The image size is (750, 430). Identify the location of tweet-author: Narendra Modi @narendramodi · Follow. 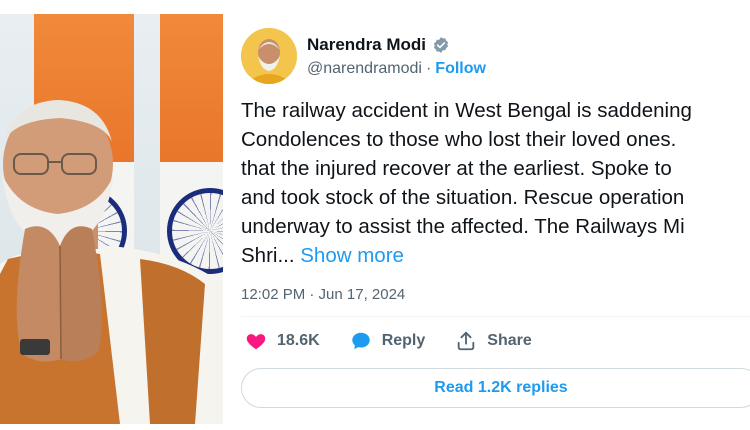
(363, 56).